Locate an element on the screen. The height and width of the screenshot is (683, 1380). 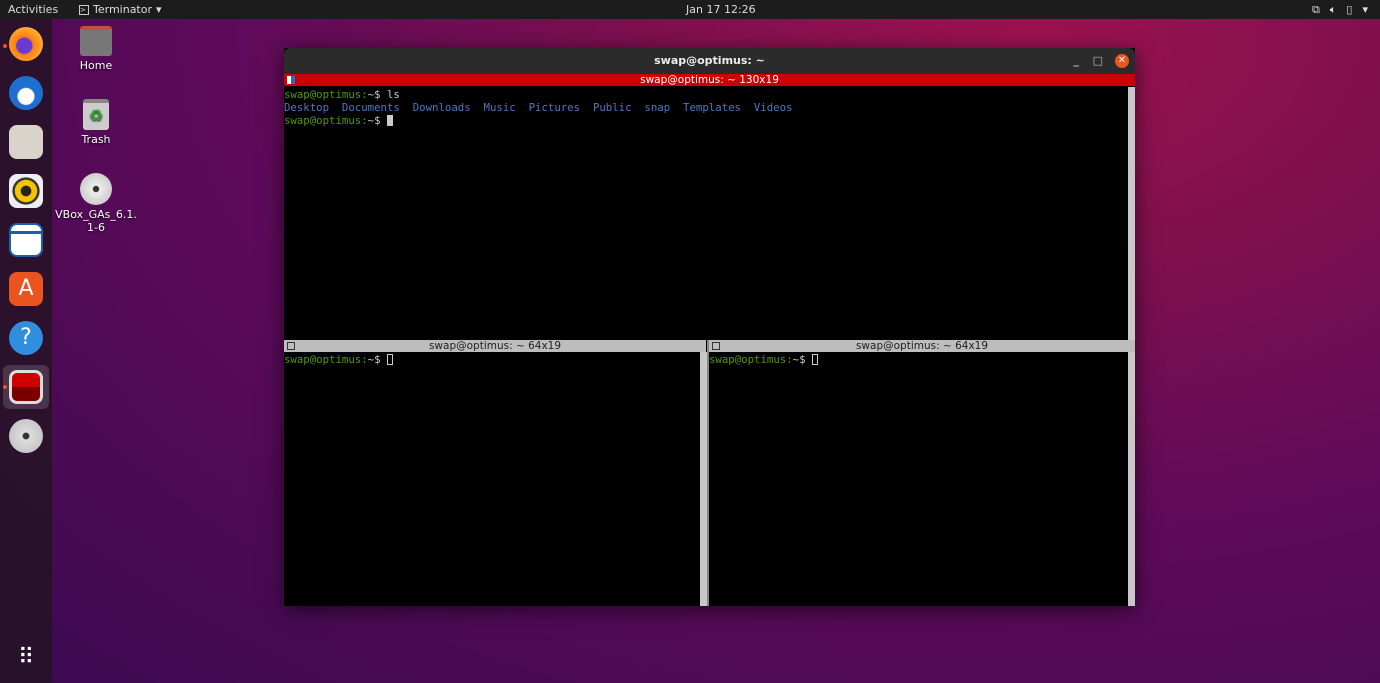
desktop-trash: ♻ Trash is located at coordinates (96, 122).